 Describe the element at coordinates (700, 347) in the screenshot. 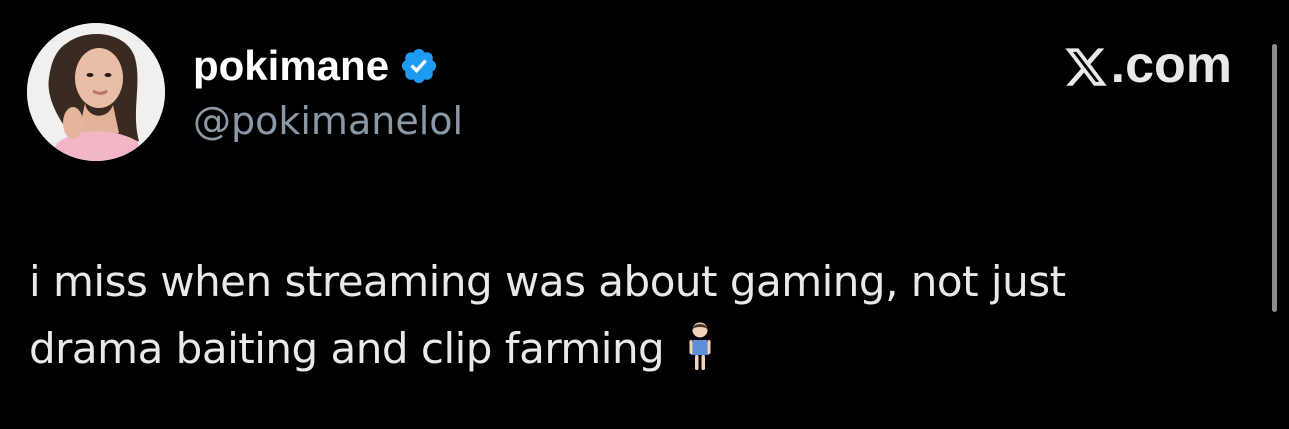

I see `standing-woman-emoji-icon` at that location.